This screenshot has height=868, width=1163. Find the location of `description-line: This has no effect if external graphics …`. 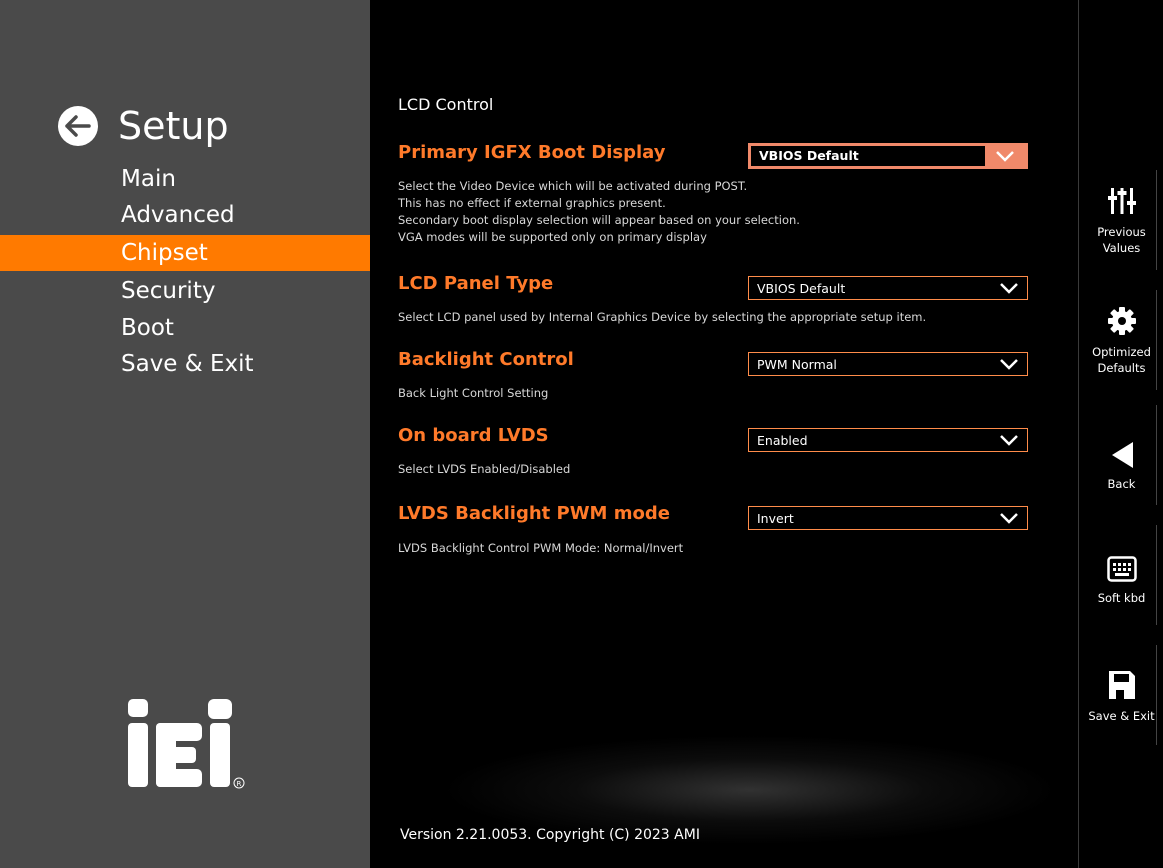

description-line: This has no effect if external graphics … is located at coordinates (532, 203).